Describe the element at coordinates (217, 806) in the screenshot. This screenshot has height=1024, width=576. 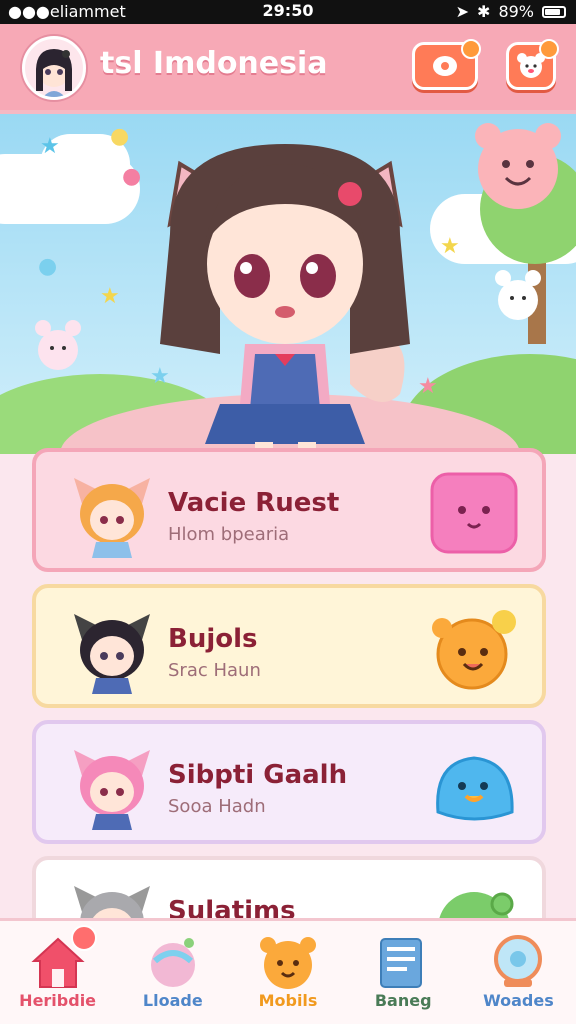
I see `item-subtitle: Sooa Hadn` at that location.